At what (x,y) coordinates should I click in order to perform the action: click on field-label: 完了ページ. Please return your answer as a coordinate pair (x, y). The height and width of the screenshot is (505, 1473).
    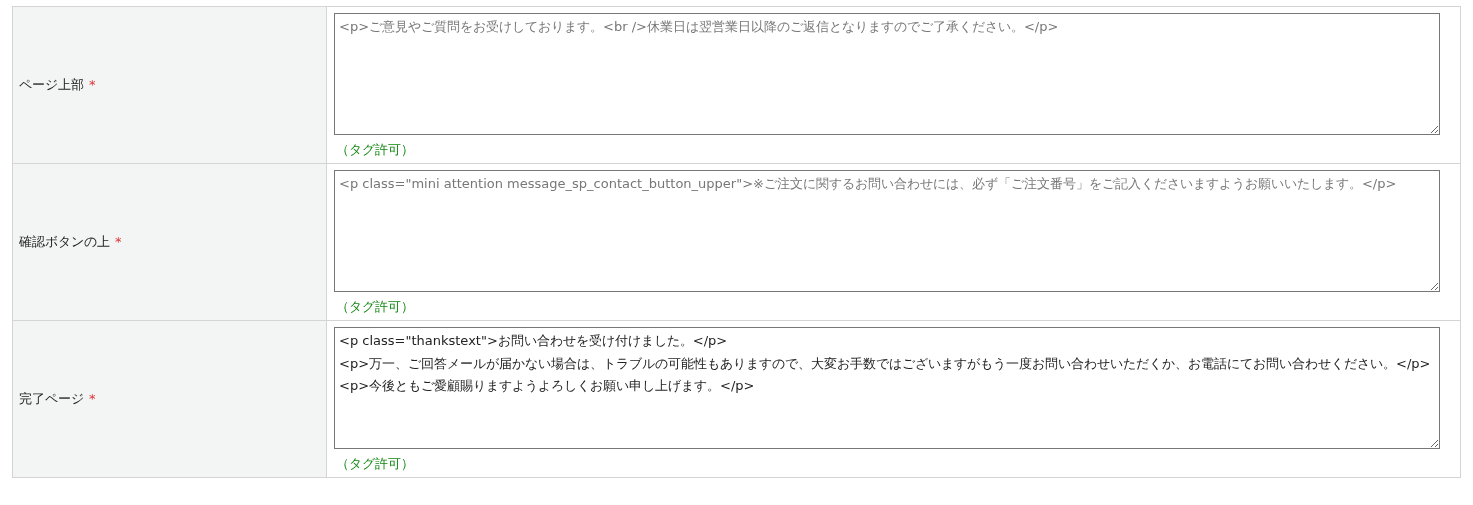
    Looking at the image, I should click on (51, 398).